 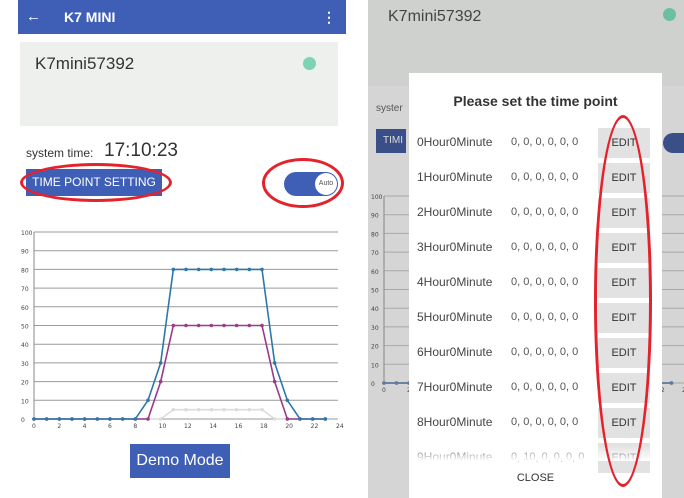 What do you see at coordinates (435, 16) in the screenshot?
I see `device-name-dimmed: K7mini57392` at bounding box center [435, 16].